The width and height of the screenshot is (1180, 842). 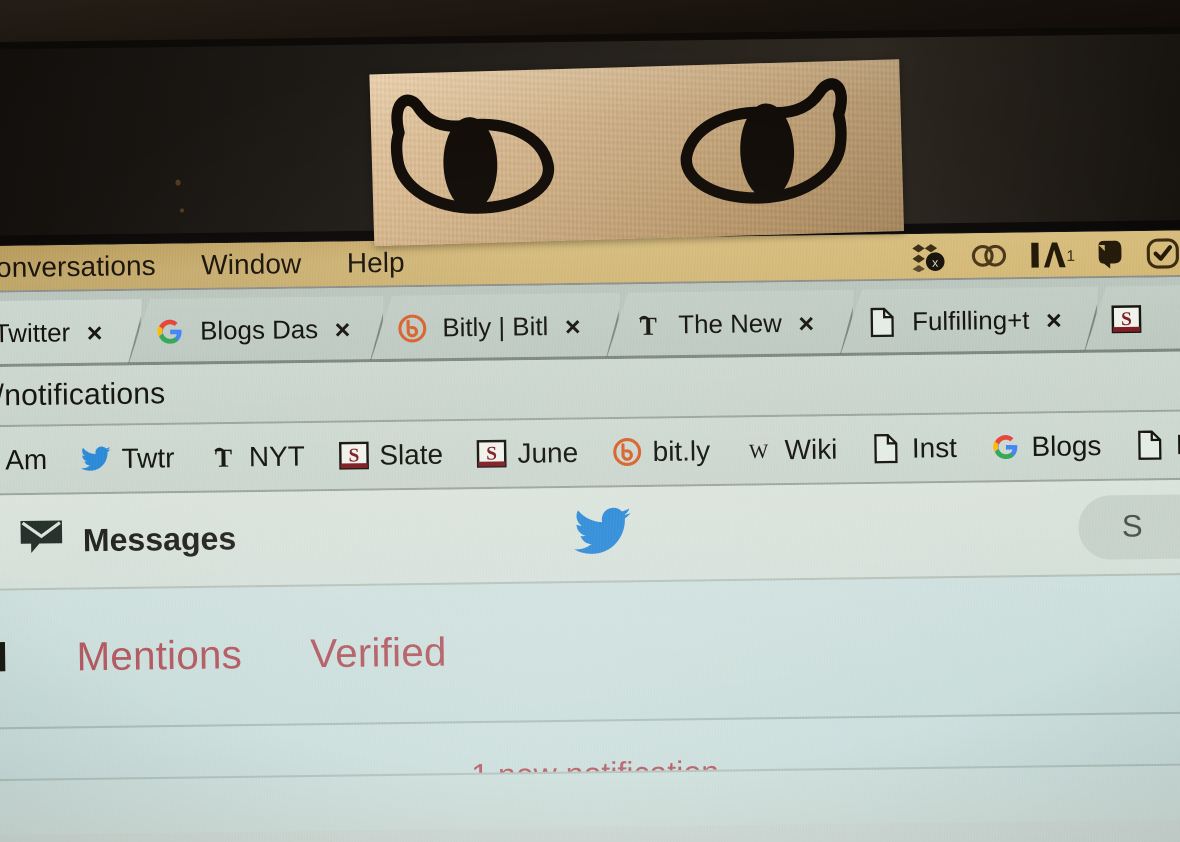 I want to click on bookmark-label: Wiki, so click(x=811, y=449).